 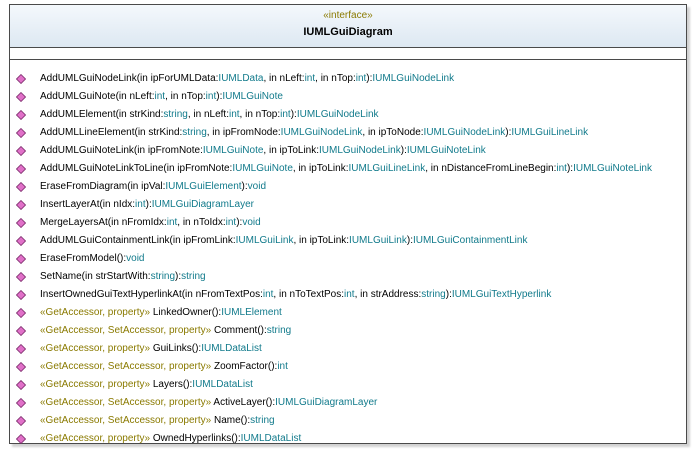 What do you see at coordinates (244, 402) in the screenshot?
I see `signature-part: ActiveLayer():` at bounding box center [244, 402].